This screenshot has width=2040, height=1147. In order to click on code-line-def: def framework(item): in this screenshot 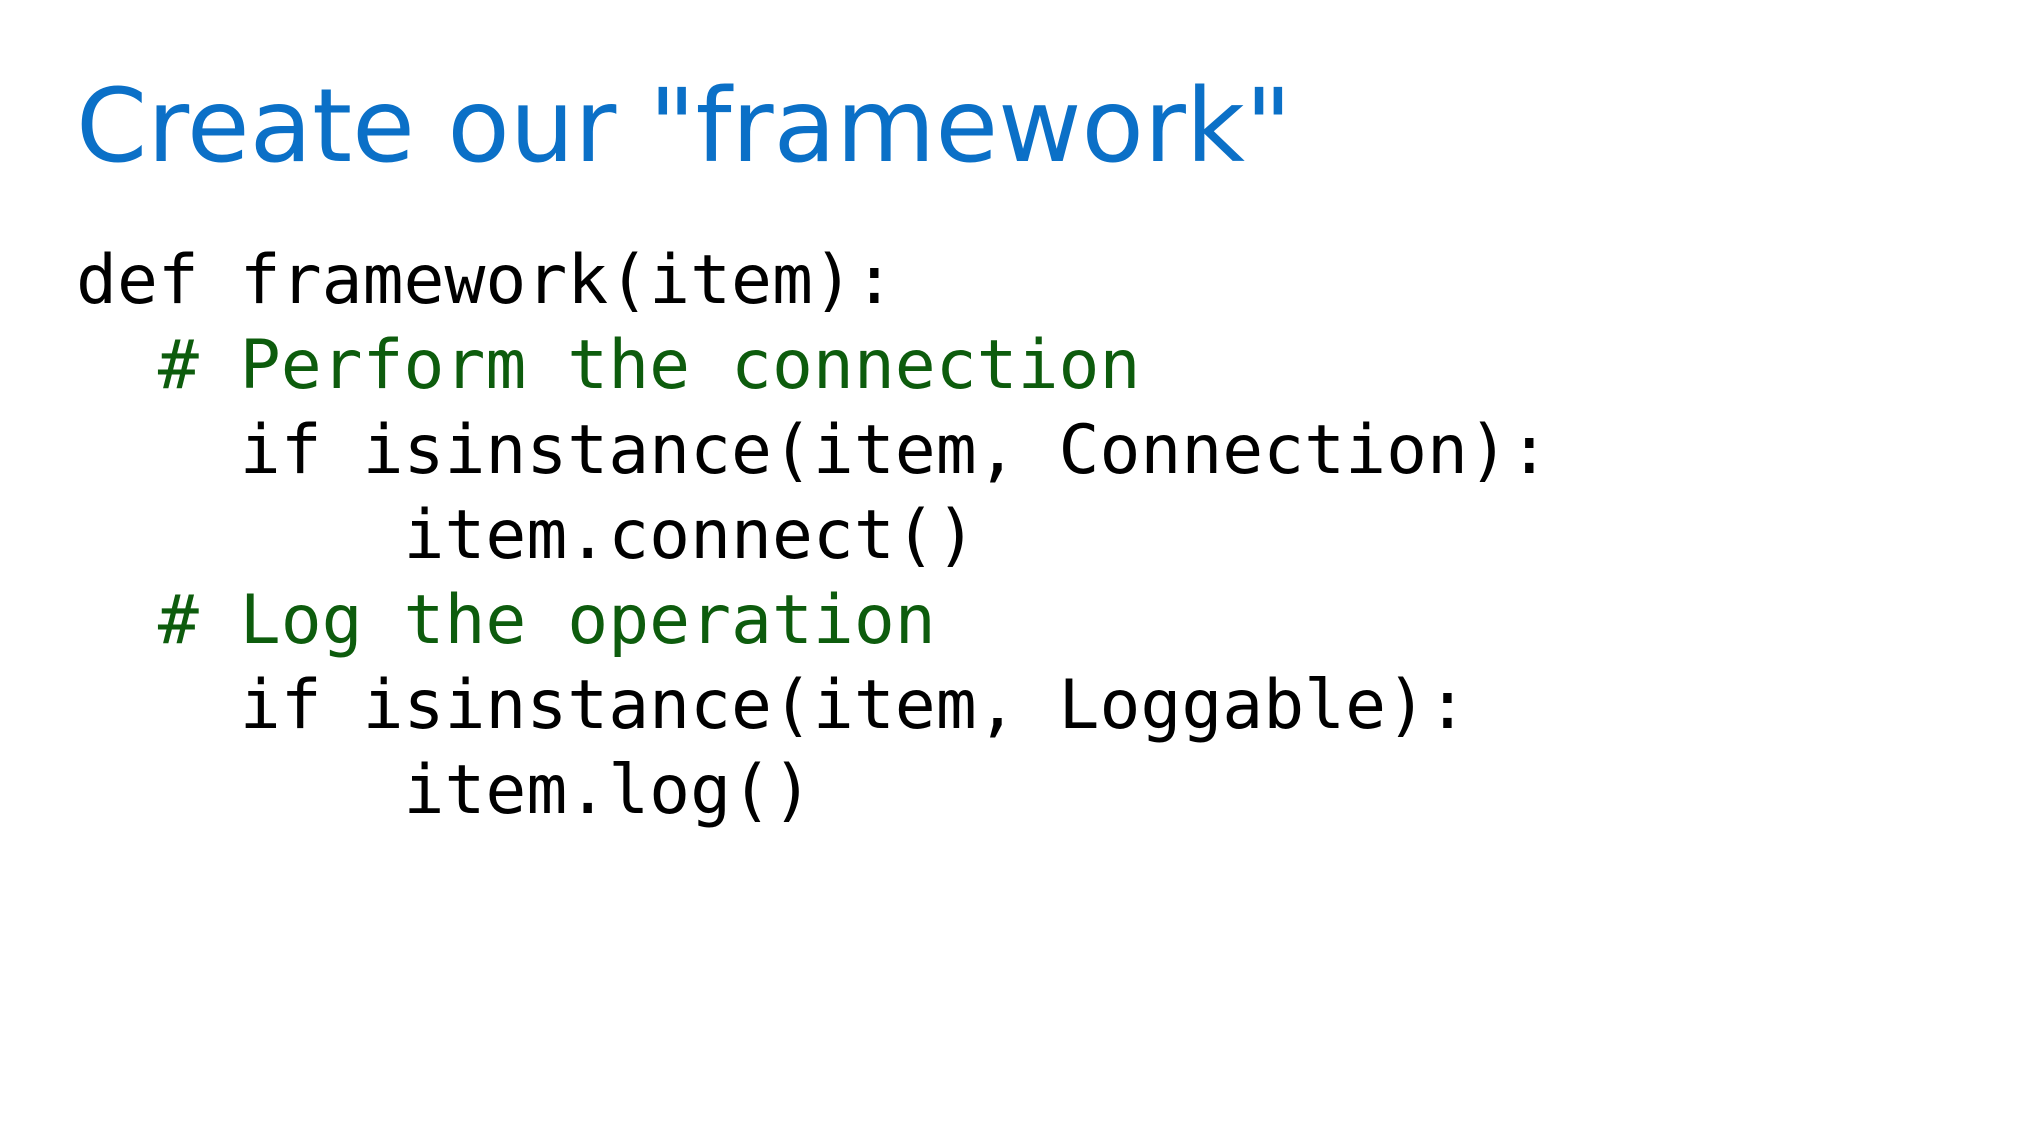, I will do `click(485, 280)`.